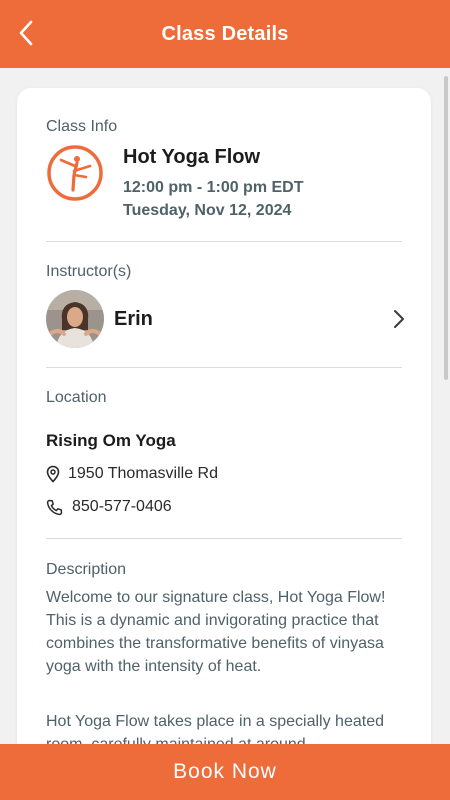 The image size is (450, 800). I want to click on page-title: Class Details, so click(225, 33).